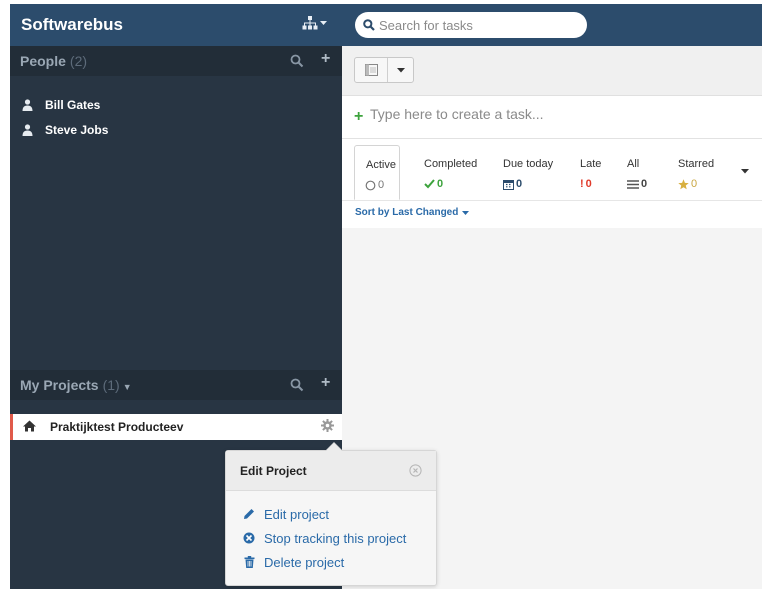 The image size is (762, 589). Describe the element at coordinates (334, 446) in the screenshot. I see `popover-arrow` at that location.